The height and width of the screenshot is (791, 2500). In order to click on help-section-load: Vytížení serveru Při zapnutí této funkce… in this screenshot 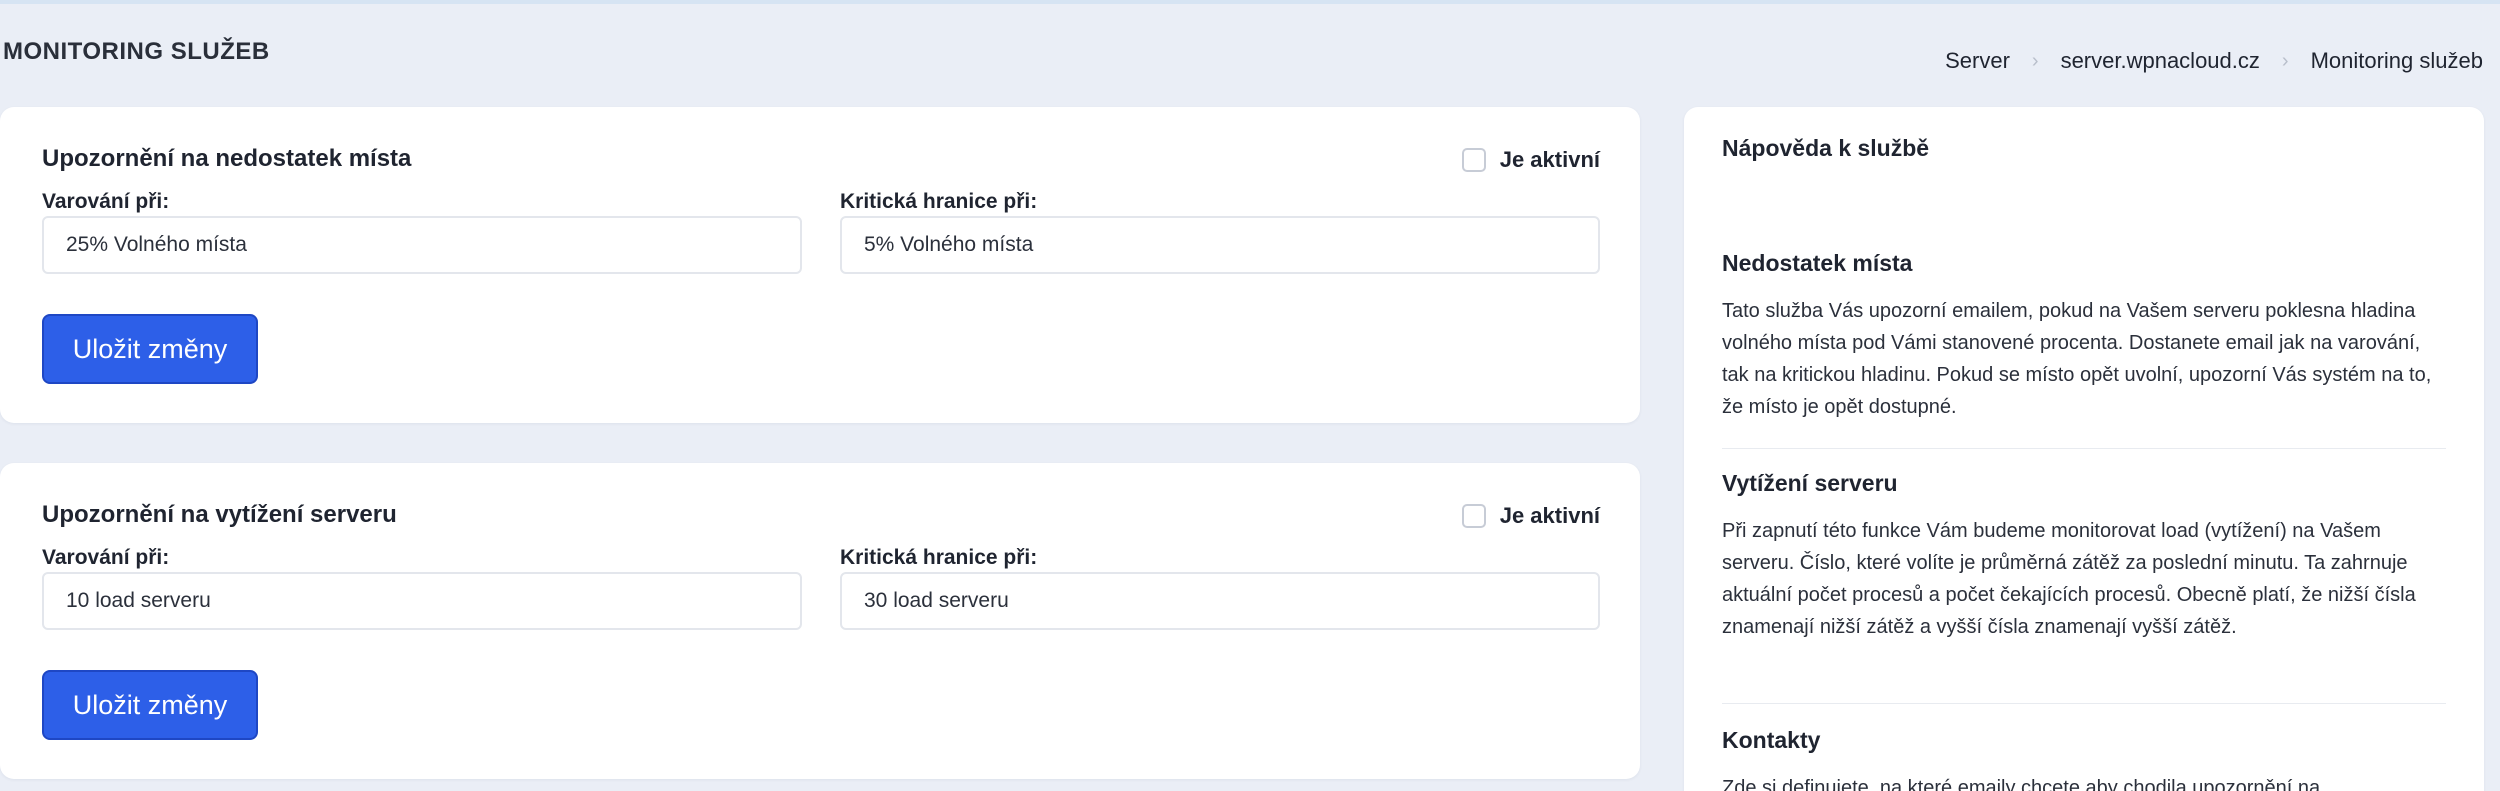, I will do `click(2082, 556)`.